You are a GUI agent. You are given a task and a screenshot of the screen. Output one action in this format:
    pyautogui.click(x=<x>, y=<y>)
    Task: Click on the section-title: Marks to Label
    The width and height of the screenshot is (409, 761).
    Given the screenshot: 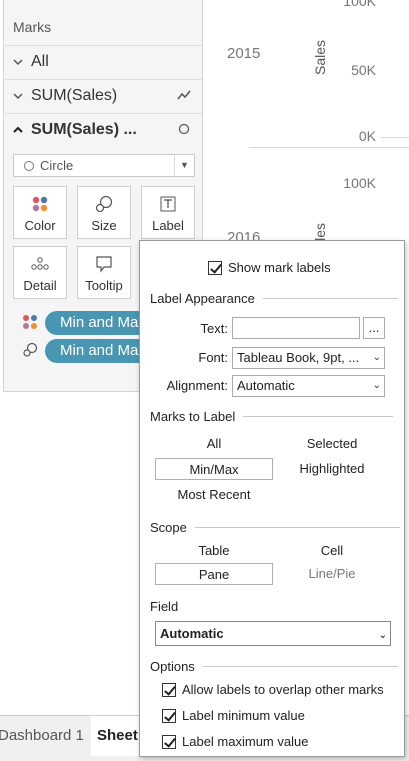 What is the action you would take?
    pyautogui.click(x=193, y=416)
    